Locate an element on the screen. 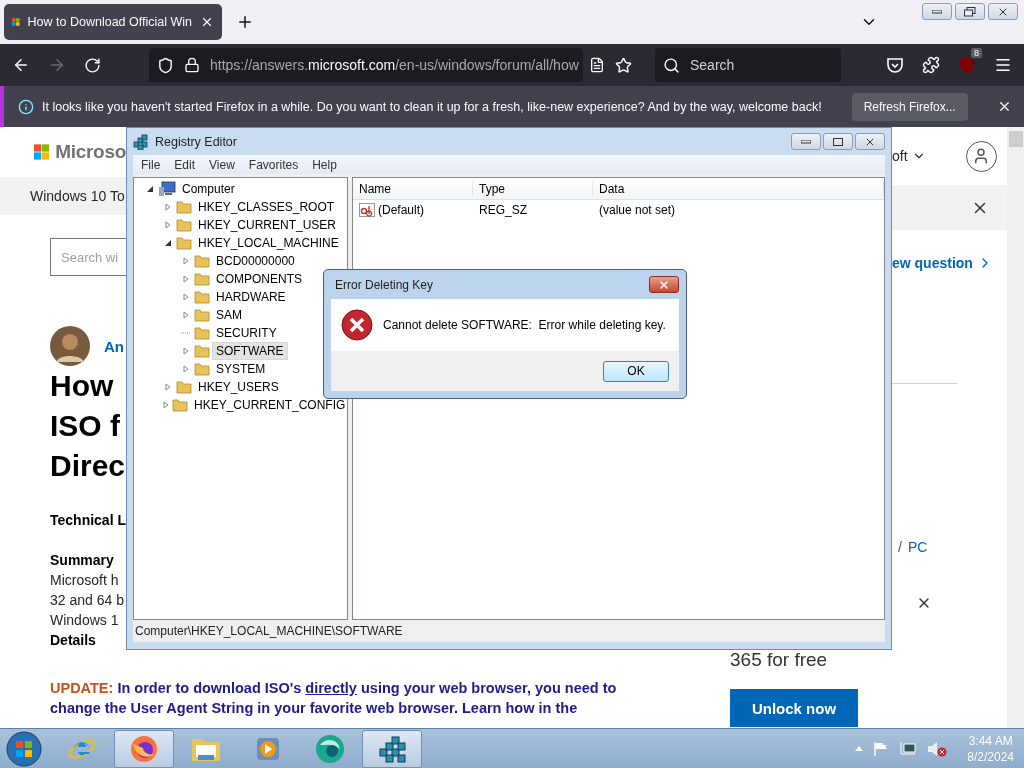 The image size is (1024, 768). logo-text: Microso is located at coordinates (90, 151).